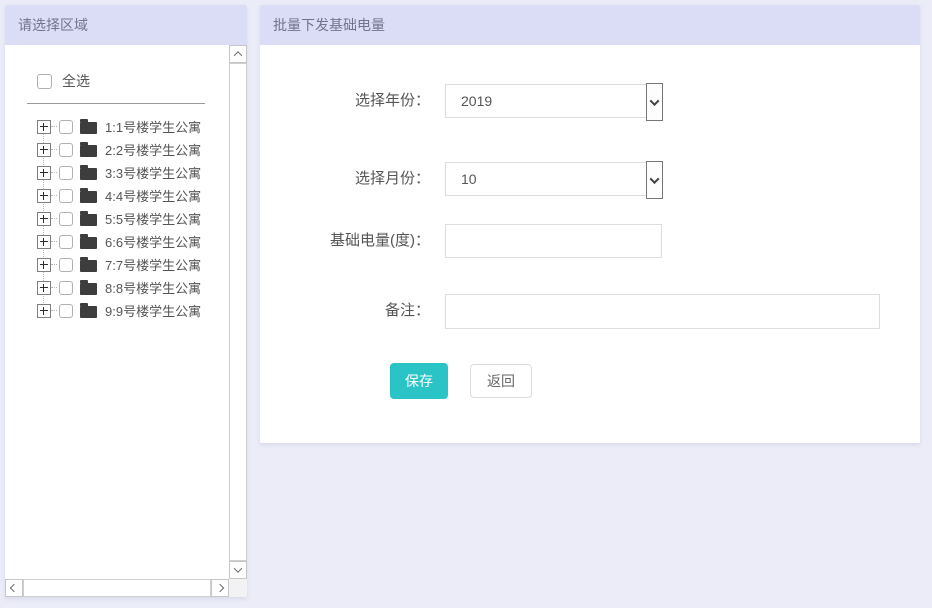 This screenshot has height=608, width=932. What do you see at coordinates (380, 240) in the screenshot?
I see `base-power-label: 基础电量(度)：` at bounding box center [380, 240].